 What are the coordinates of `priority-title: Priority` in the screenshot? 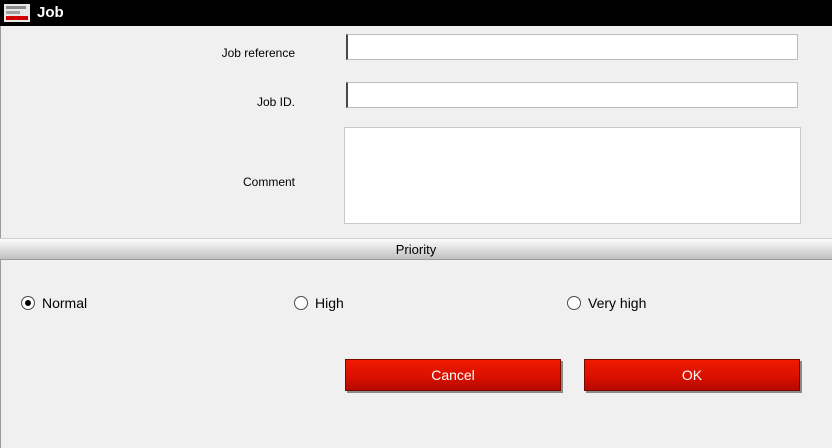 It's located at (416, 249).